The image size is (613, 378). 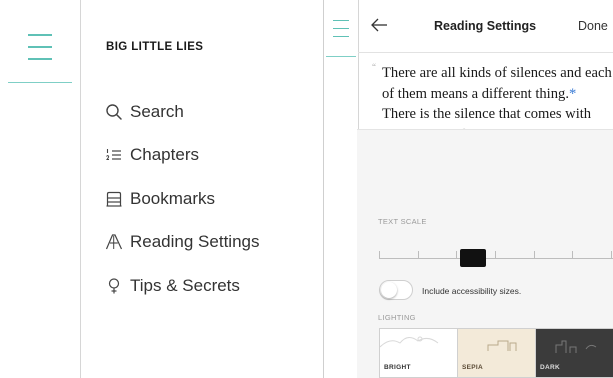 What do you see at coordinates (40, 47) in the screenshot?
I see `hamburger-menu-icon` at bounding box center [40, 47].